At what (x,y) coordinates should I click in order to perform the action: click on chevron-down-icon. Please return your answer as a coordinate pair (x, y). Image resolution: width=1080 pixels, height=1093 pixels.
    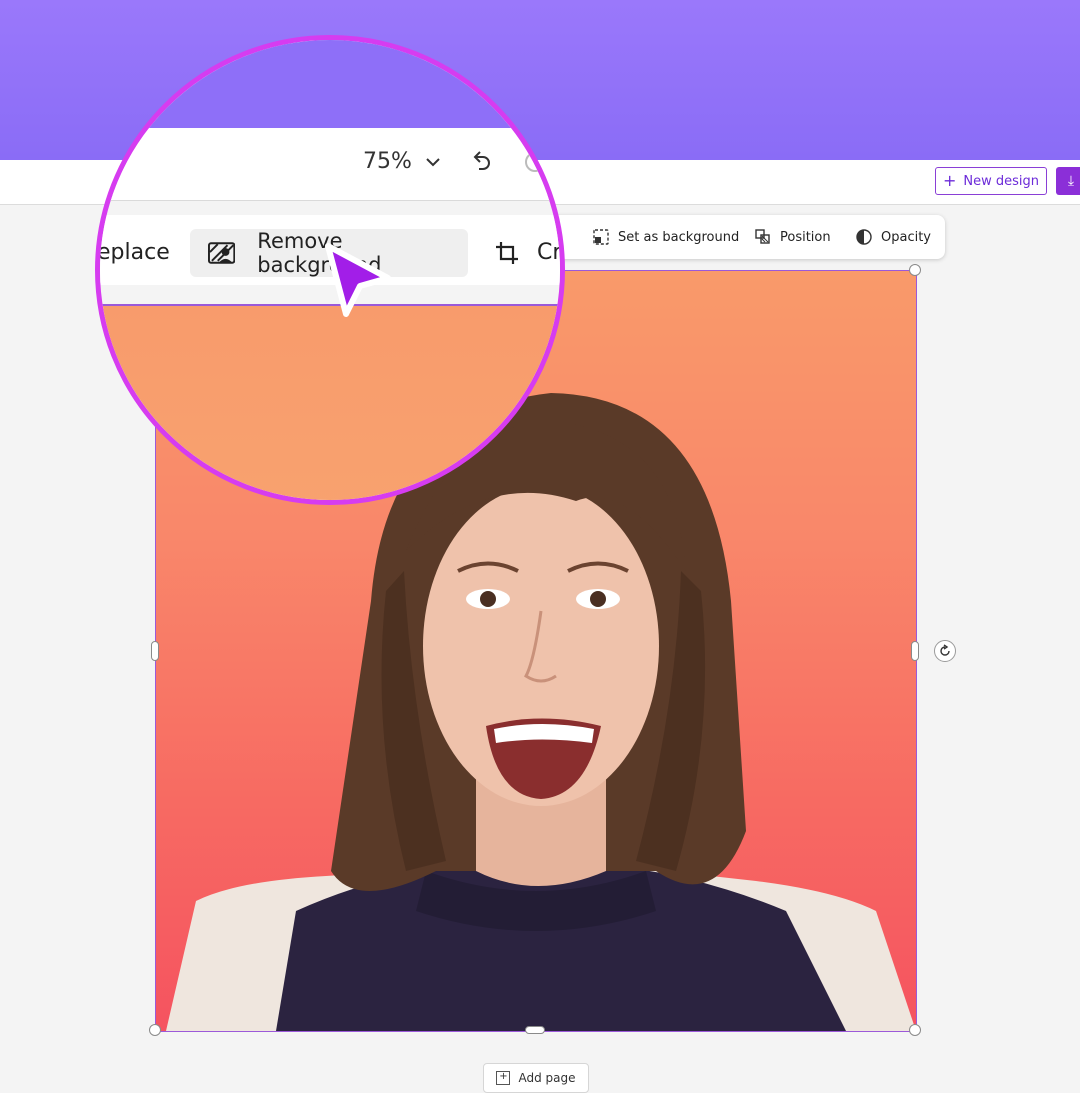
    Looking at the image, I should click on (433, 161).